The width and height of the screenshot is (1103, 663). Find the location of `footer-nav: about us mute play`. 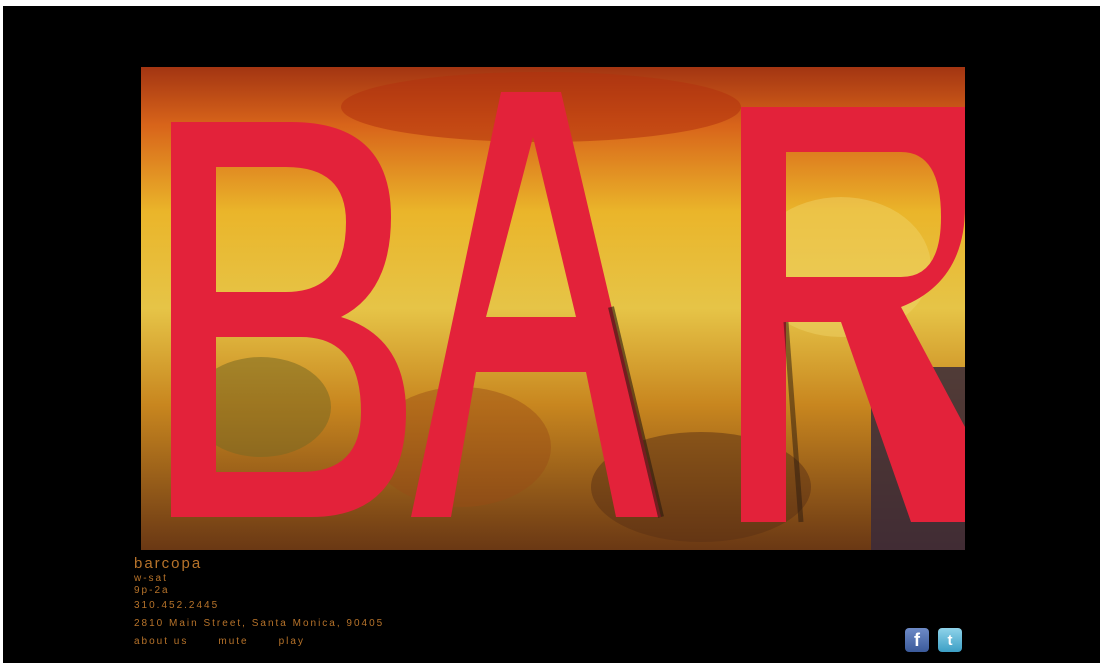

footer-nav: about us mute play is located at coordinates (219, 641).